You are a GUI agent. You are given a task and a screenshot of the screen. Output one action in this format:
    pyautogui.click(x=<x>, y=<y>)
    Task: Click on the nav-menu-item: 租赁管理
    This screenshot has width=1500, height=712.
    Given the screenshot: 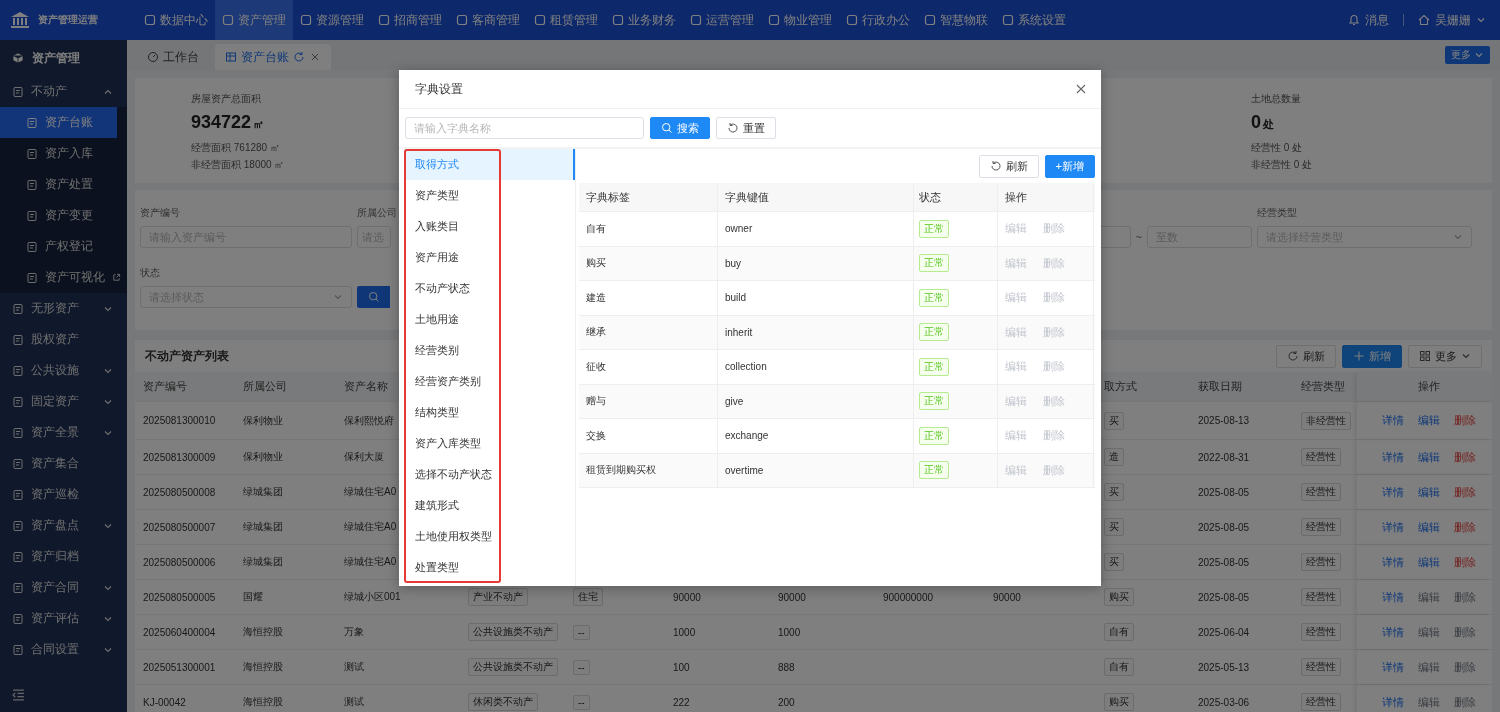 What is the action you would take?
    pyautogui.click(x=566, y=20)
    